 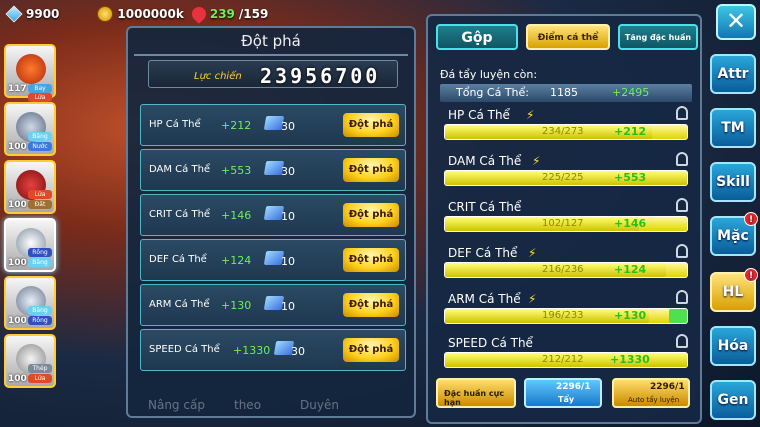 What do you see at coordinates (630, 177) in the screenshot?
I see `stat-add: +553` at bounding box center [630, 177].